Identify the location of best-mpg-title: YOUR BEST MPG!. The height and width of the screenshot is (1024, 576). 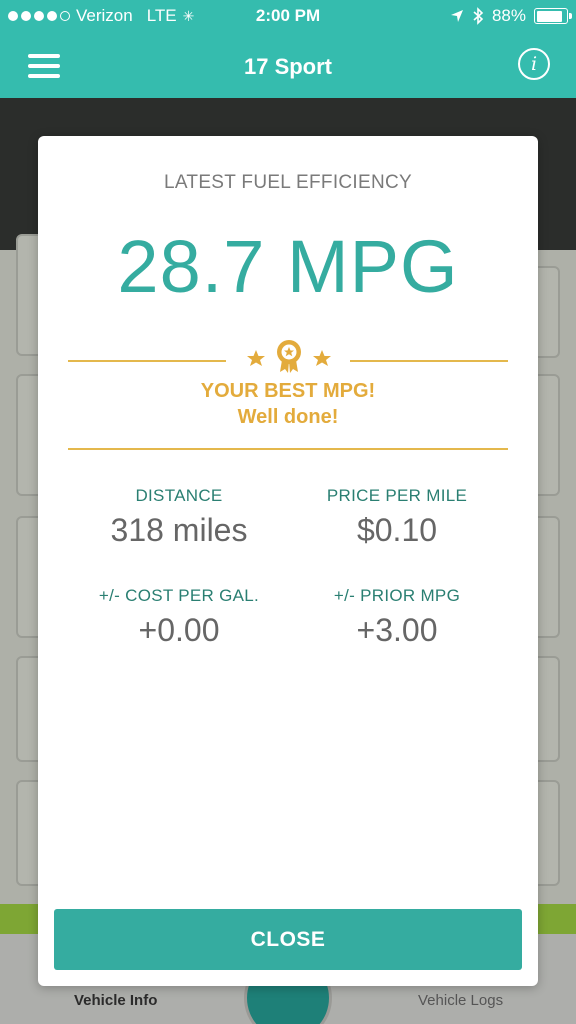
(288, 391).